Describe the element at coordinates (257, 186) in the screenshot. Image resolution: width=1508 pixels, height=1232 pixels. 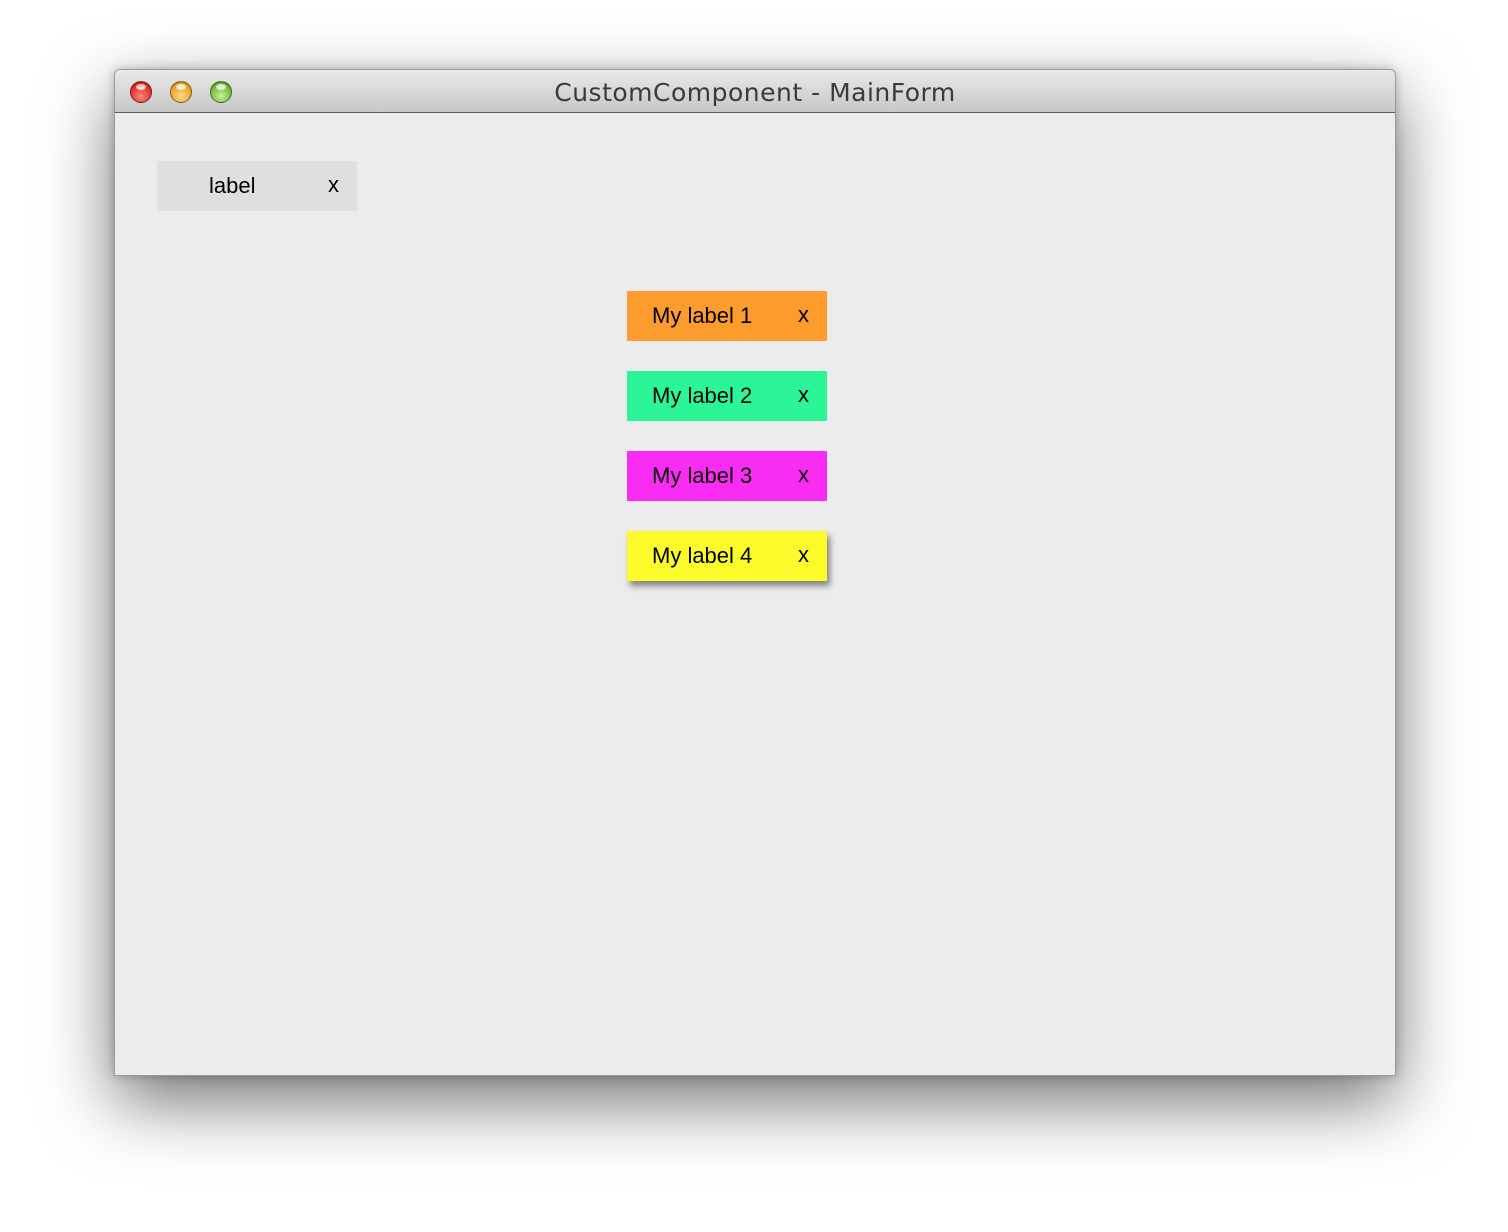
I see `template-label-chip: label x` at that location.